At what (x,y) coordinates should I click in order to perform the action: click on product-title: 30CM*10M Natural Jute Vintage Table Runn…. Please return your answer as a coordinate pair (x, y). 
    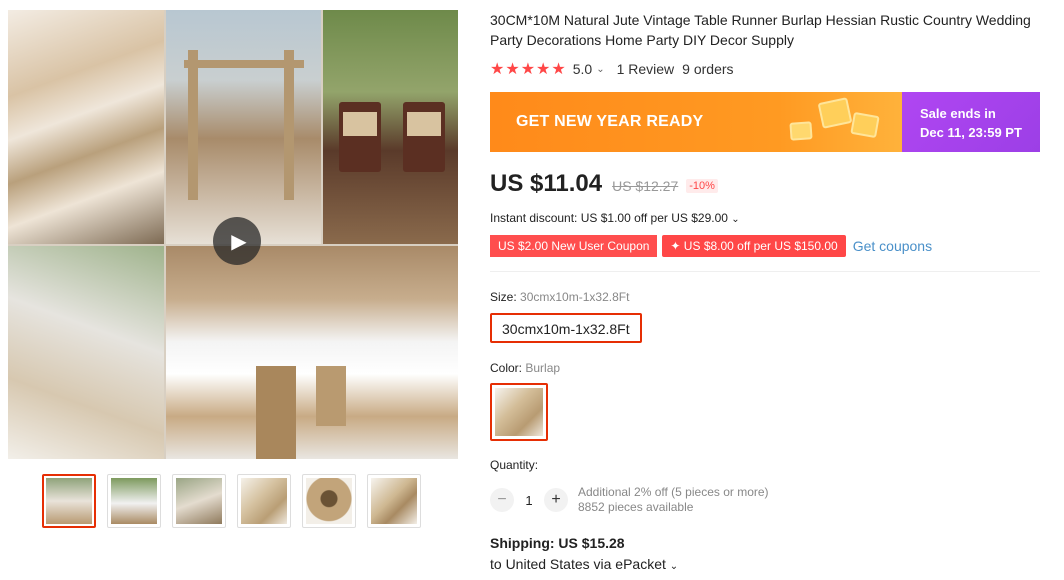
    Looking at the image, I should click on (760, 30).